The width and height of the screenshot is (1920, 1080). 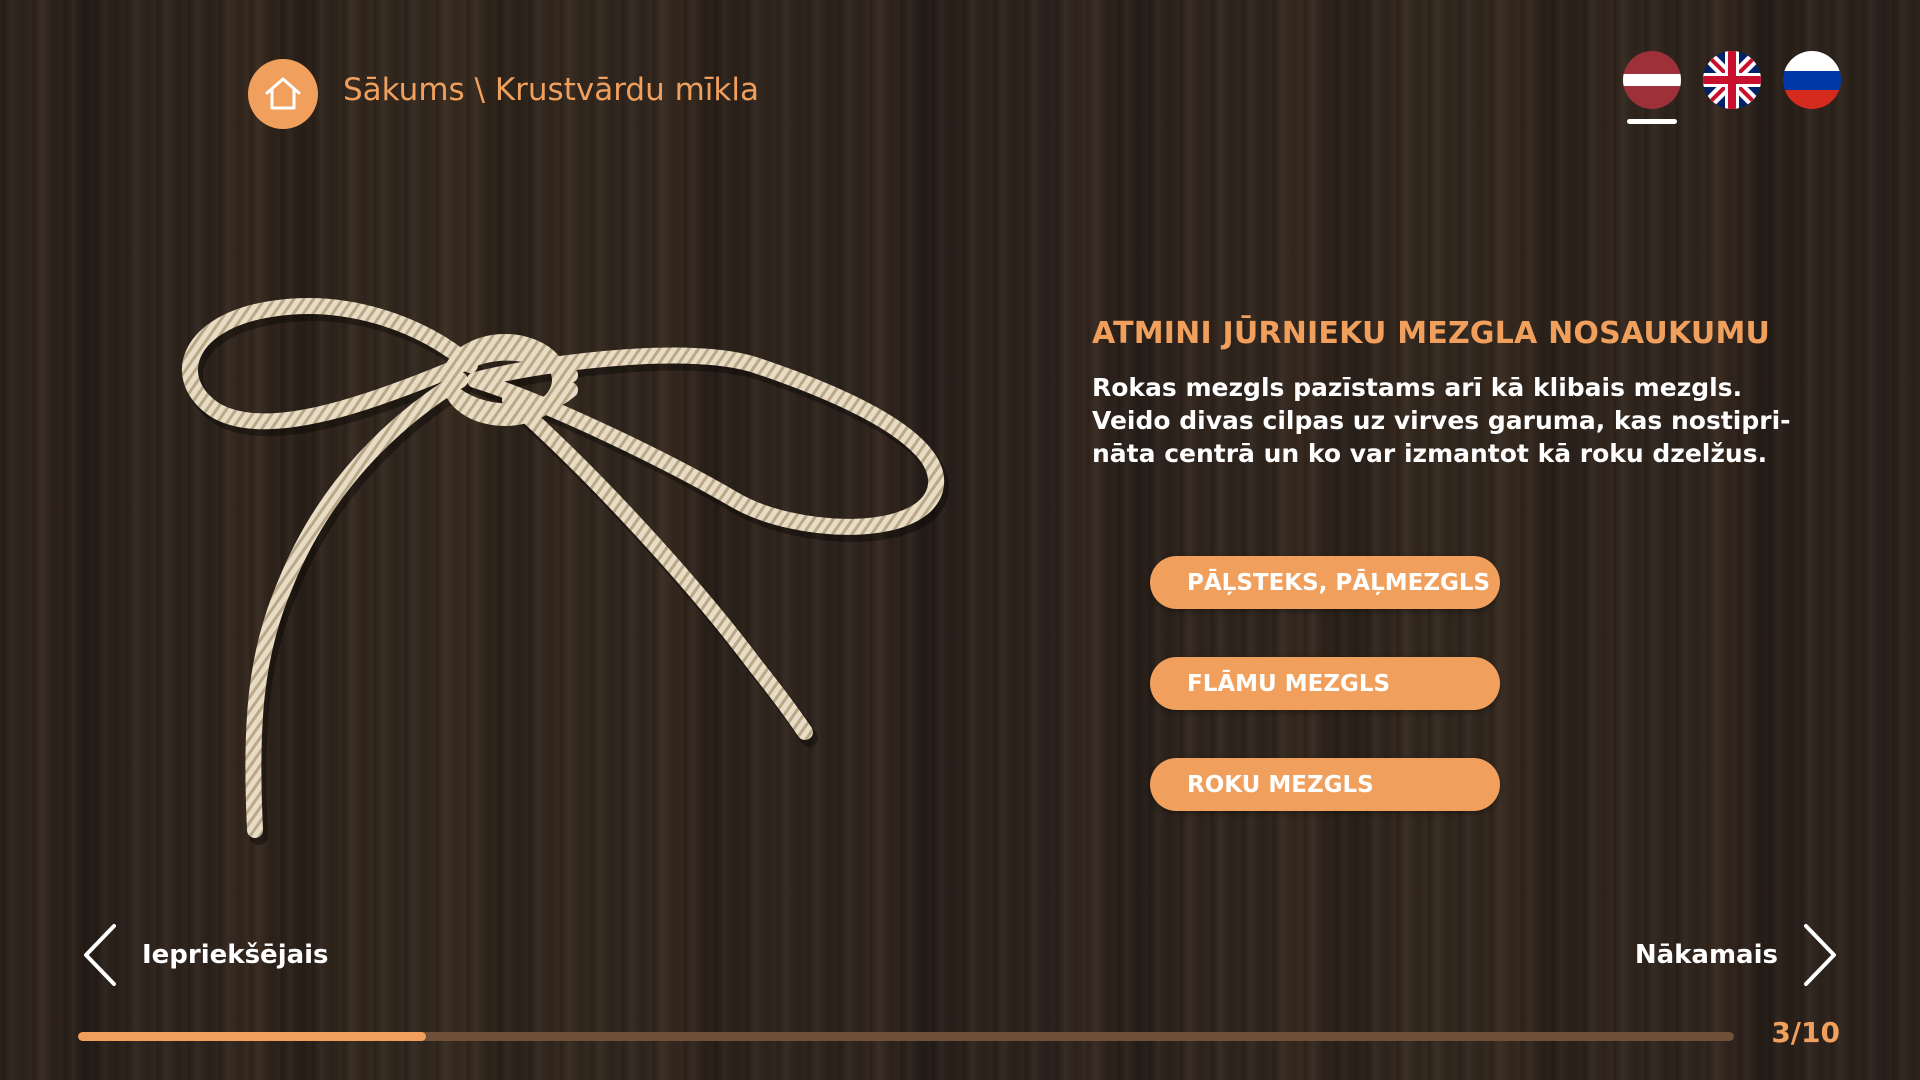 What do you see at coordinates (1805, 1032) in the screenshot?
I see `progress-counter: 3/10` at bounding box center [1805, 1032].